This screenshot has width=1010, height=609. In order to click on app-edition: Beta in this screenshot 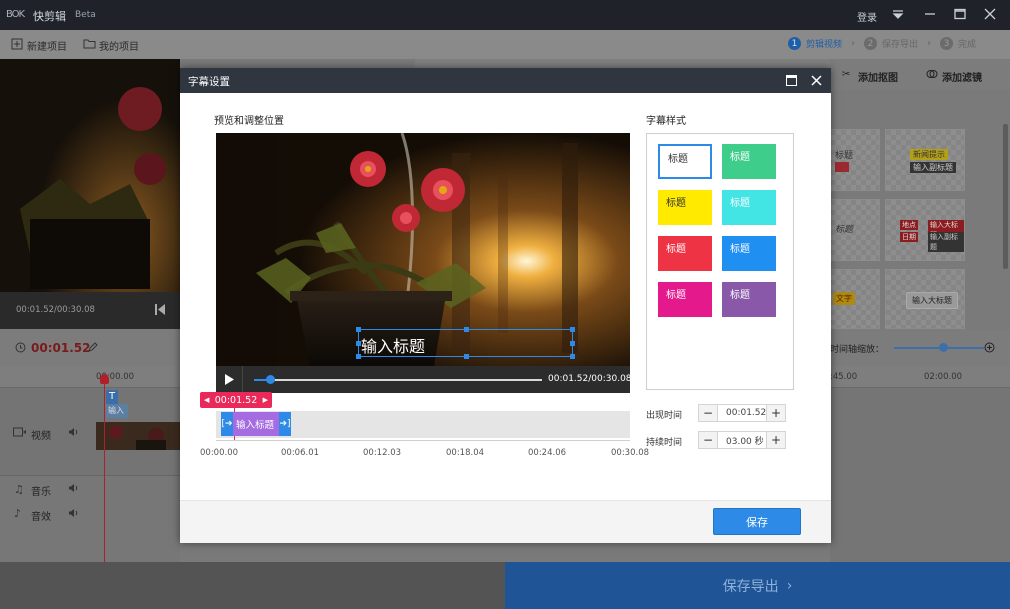, I will do `click(85, 15)`.